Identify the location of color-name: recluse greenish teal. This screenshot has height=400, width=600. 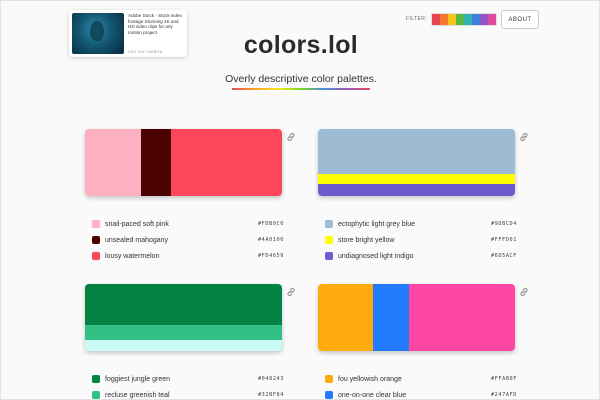
(137, 395).